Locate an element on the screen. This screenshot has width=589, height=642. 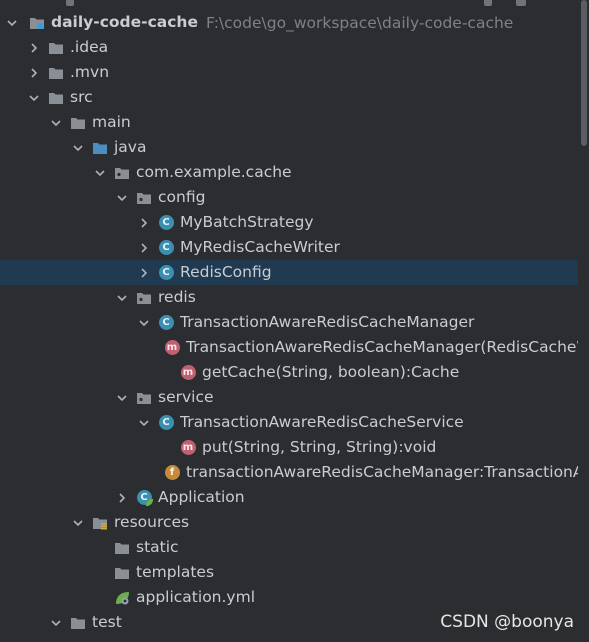
tree-row-get-cache: m getCache(String, boolean):Cache is located at coordinates (289, 372).